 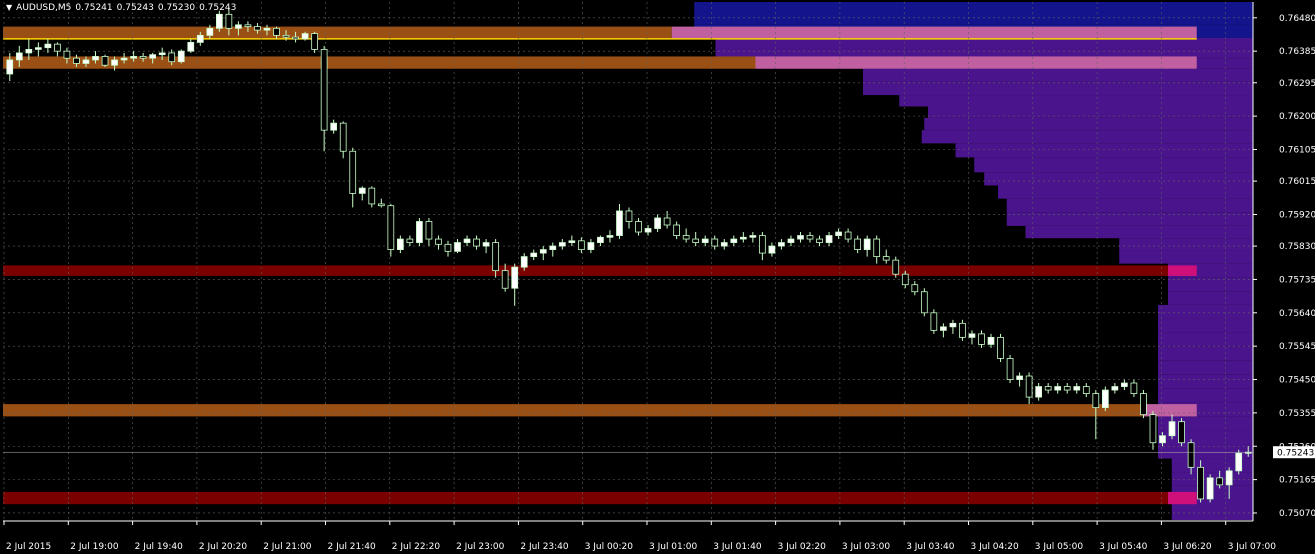 I want to click on x-tick-label: 2 Jul 21:40, so click(x=352, y=547).